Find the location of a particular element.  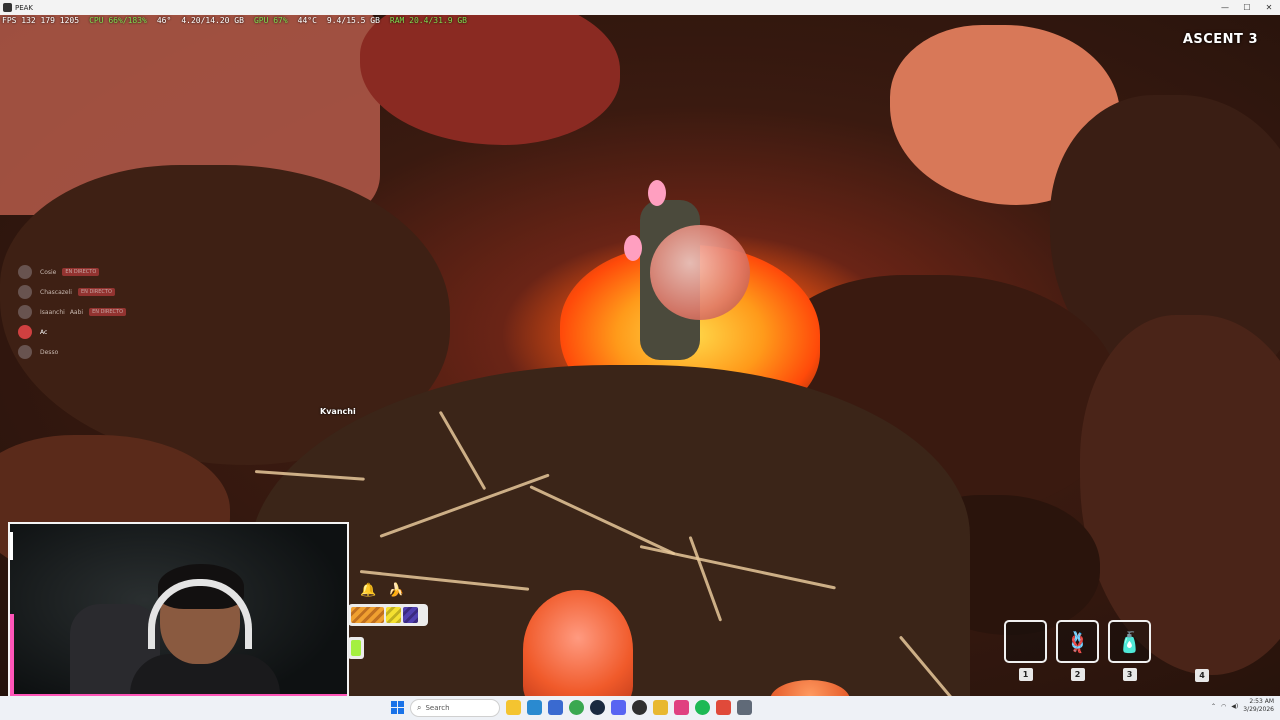

inventory-slot-1: 1 is located at coordinates (1025, 650).